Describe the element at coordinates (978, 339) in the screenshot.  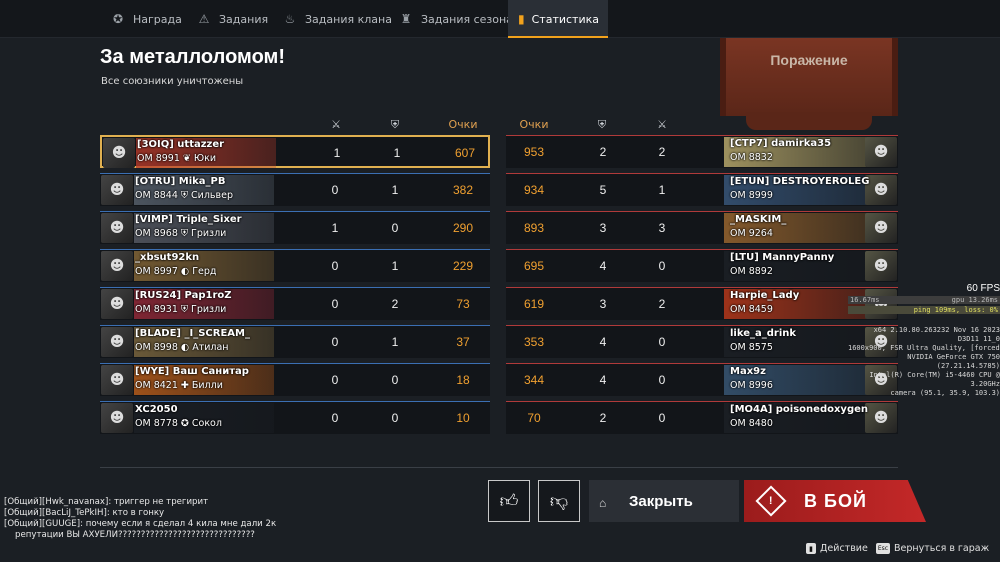
I see `api-info: D3D11 11_0` at that location.